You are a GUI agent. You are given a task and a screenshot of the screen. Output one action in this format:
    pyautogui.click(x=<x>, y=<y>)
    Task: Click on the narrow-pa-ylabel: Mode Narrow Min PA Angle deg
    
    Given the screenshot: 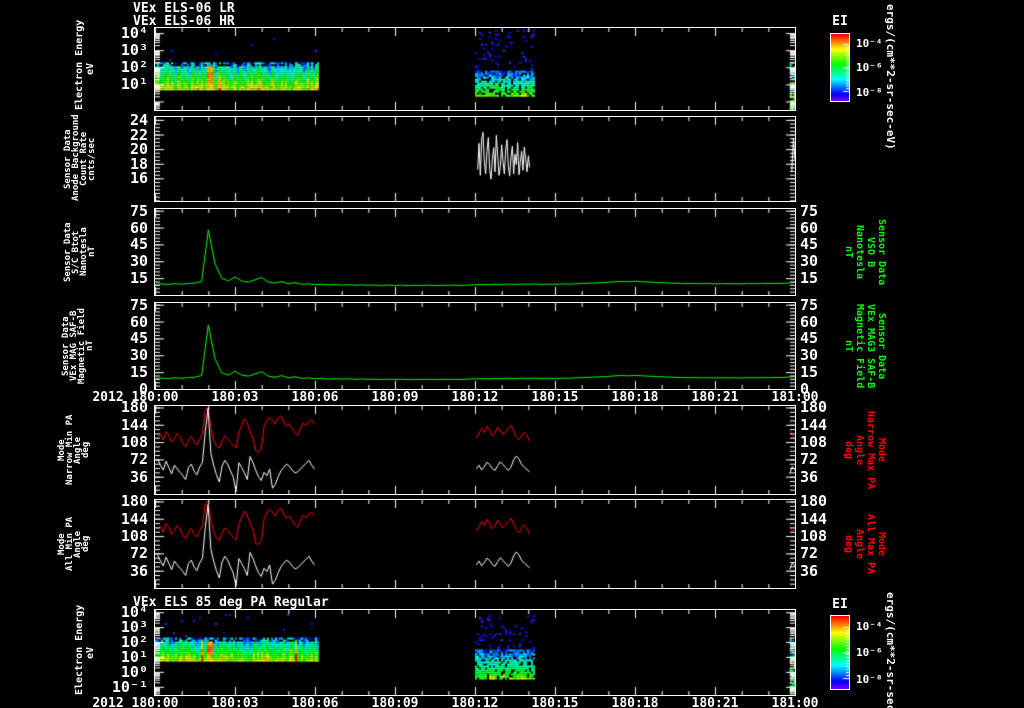 What is the action you would take?
    pyautogui.click(x=74, y=450)
    